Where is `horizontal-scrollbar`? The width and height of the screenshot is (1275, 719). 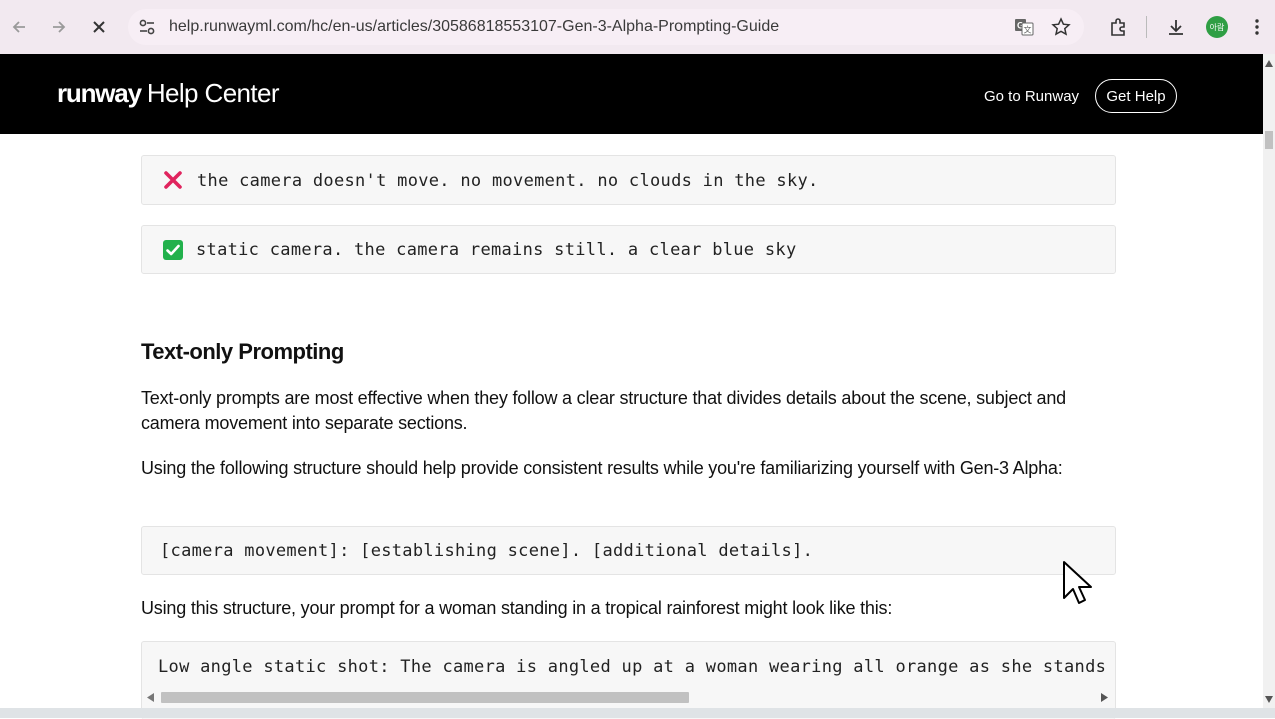 horizontal-scrollbar is located at coordinates (628, 697).